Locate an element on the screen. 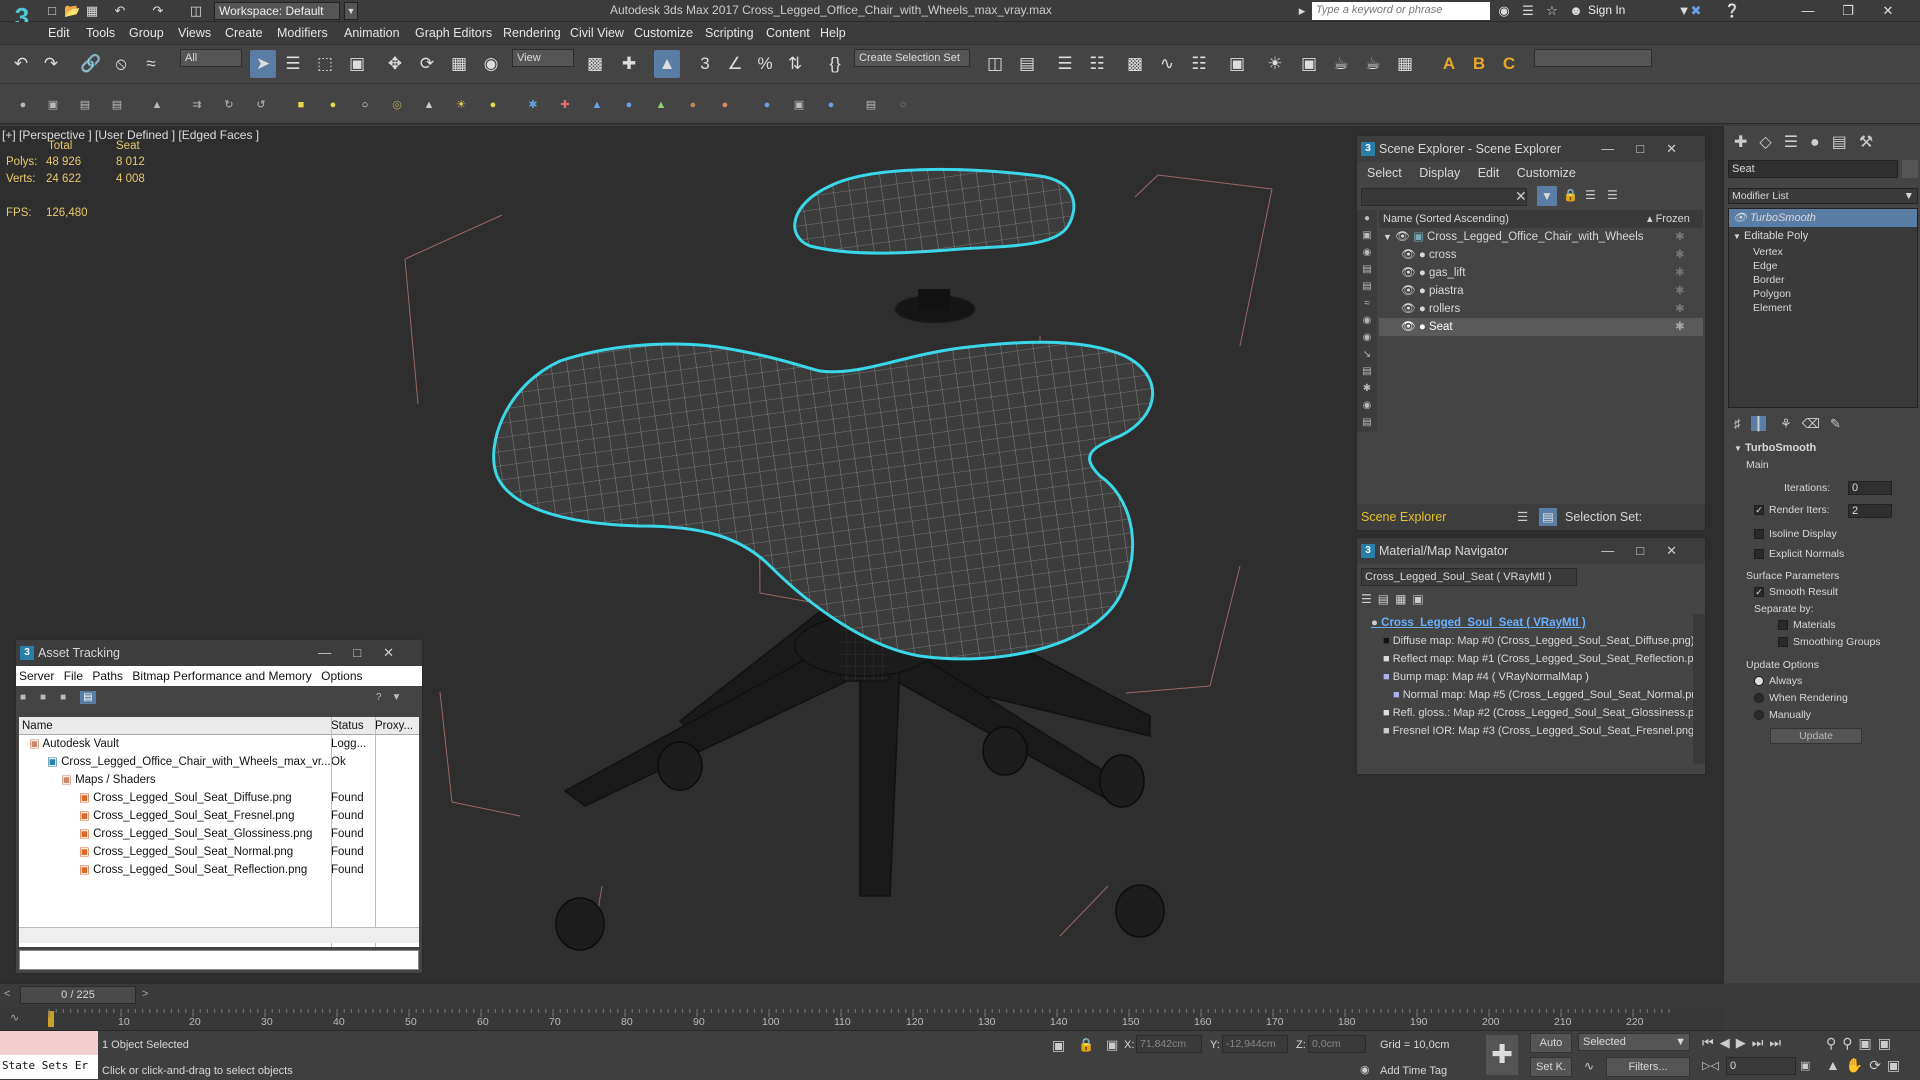  smoothing-groups-checkbox: Smoothing Groups is located at coordinates (1829, 642).